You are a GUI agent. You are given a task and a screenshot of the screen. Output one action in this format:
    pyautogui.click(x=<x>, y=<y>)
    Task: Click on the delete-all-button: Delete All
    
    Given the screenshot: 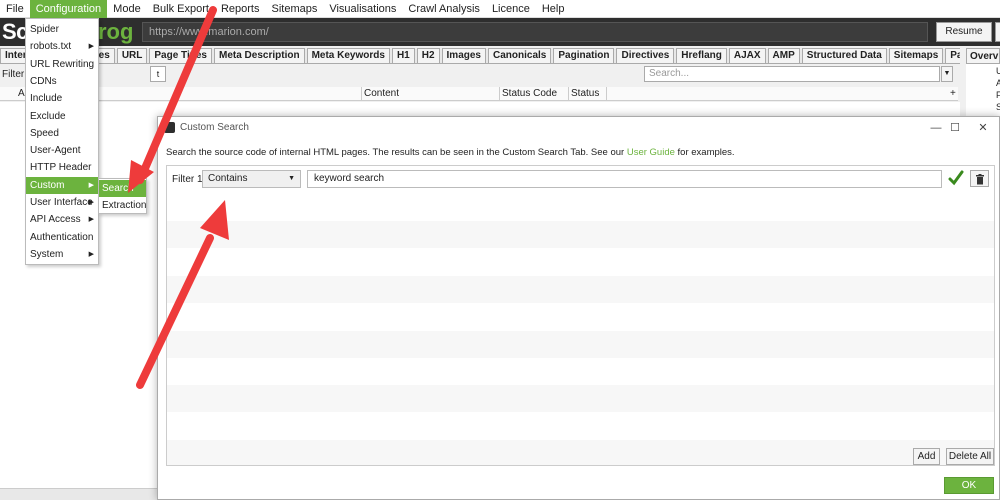 What is the action you would take?
    pyautogui.click(x=970, y=456)
    